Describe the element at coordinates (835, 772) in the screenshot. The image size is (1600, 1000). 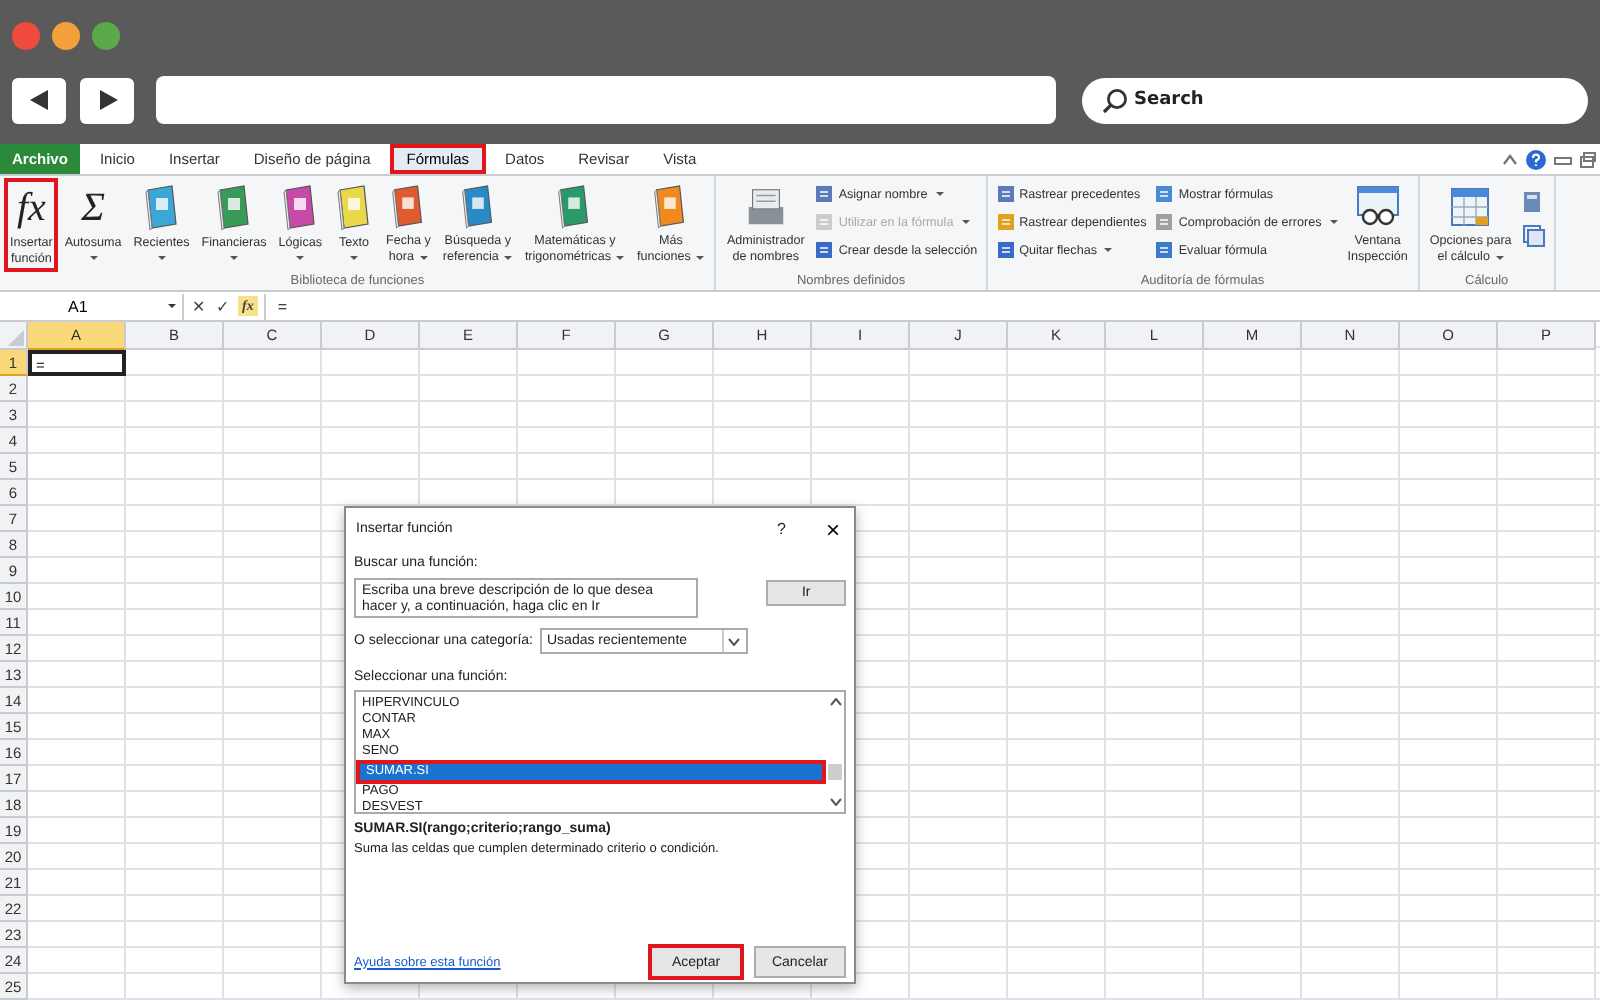
I see `scroll-thumb` at that location.